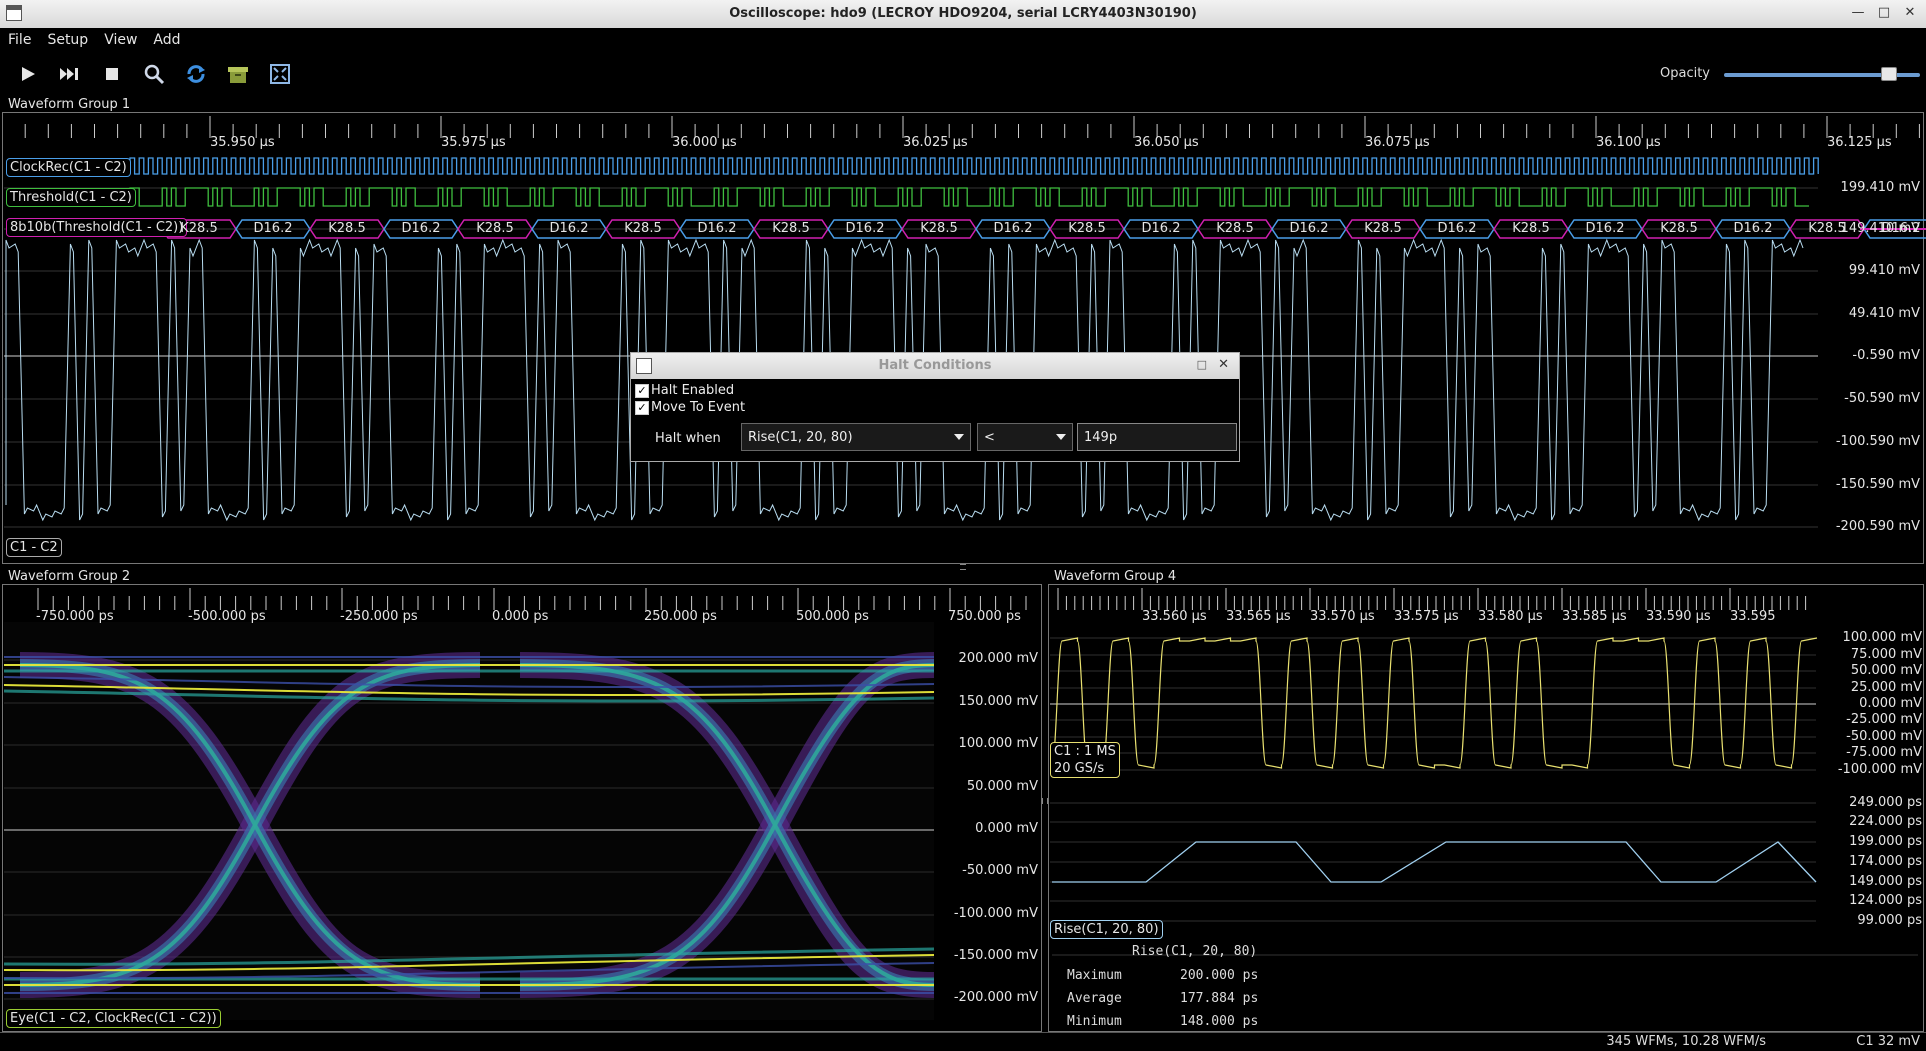 This screenshot has width=1926, height=1051. What do you see at coordinates (97, 227) in the screenshot?
I see `channel-label-decode: 8b10b(Threshold(C1 - C2))` at bounding box center [97, 227].